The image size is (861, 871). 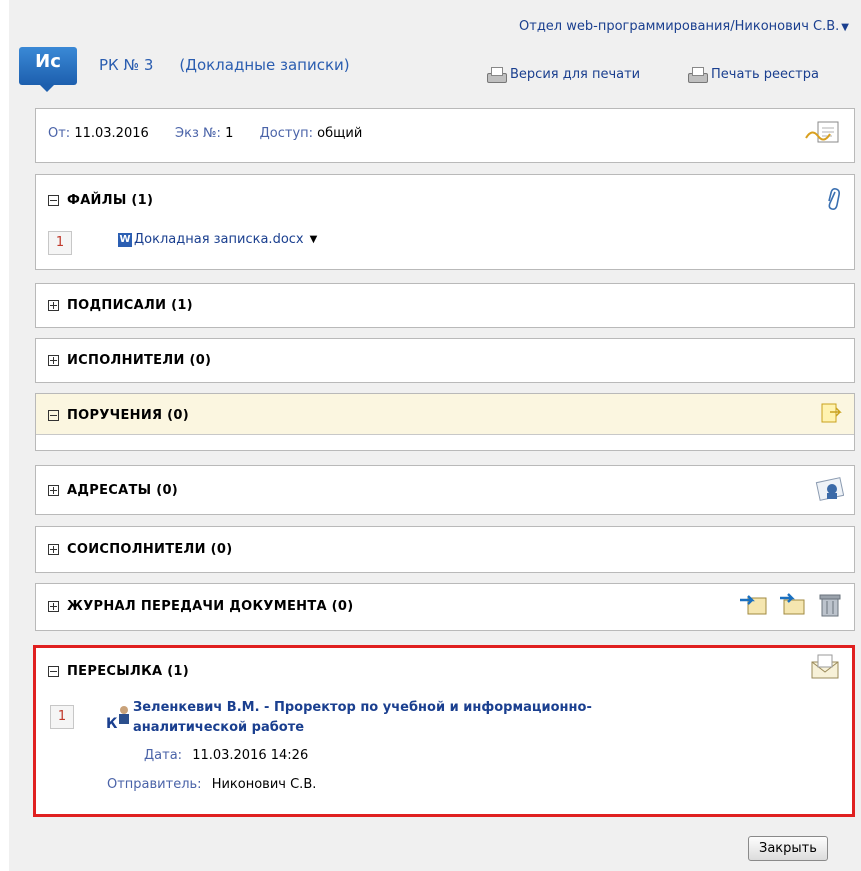 I want to click on forwarding-number: 1, so click(x=62, y=717).